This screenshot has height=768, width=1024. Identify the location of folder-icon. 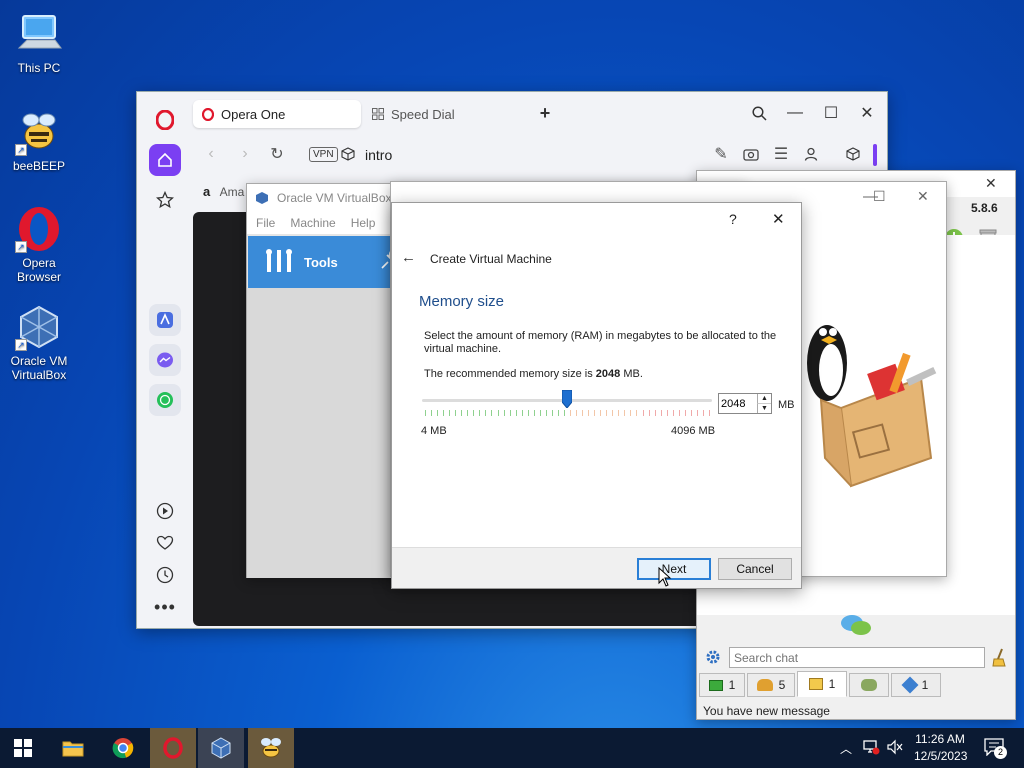
(73, 749).